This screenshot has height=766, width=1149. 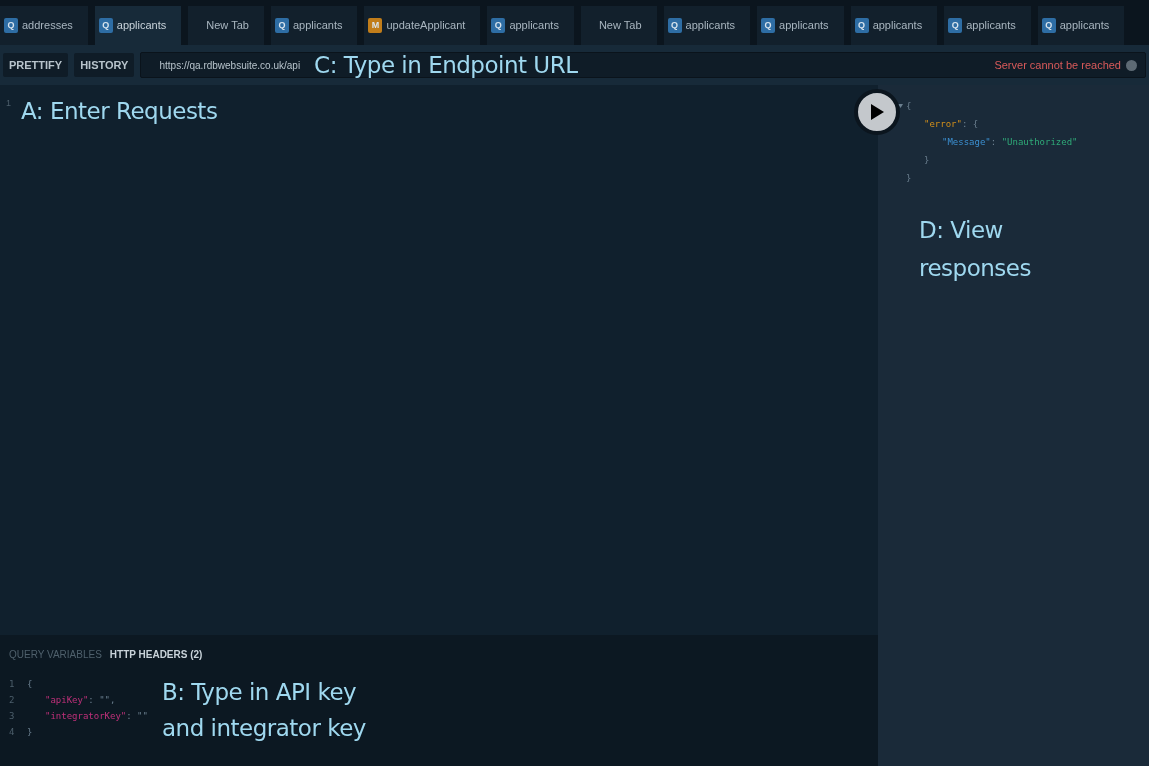 I want to click on tab: M updateApplicant, so click(x=422, y=25).